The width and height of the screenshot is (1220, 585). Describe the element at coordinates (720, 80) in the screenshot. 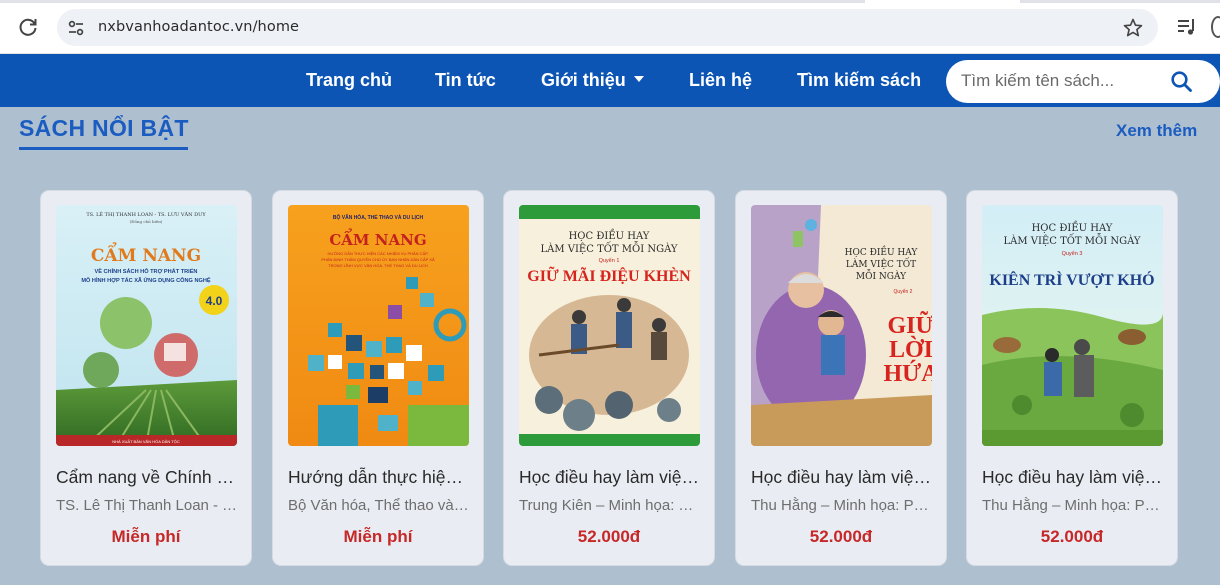

I see `nav-item-contact: Liên hệ` at that location.